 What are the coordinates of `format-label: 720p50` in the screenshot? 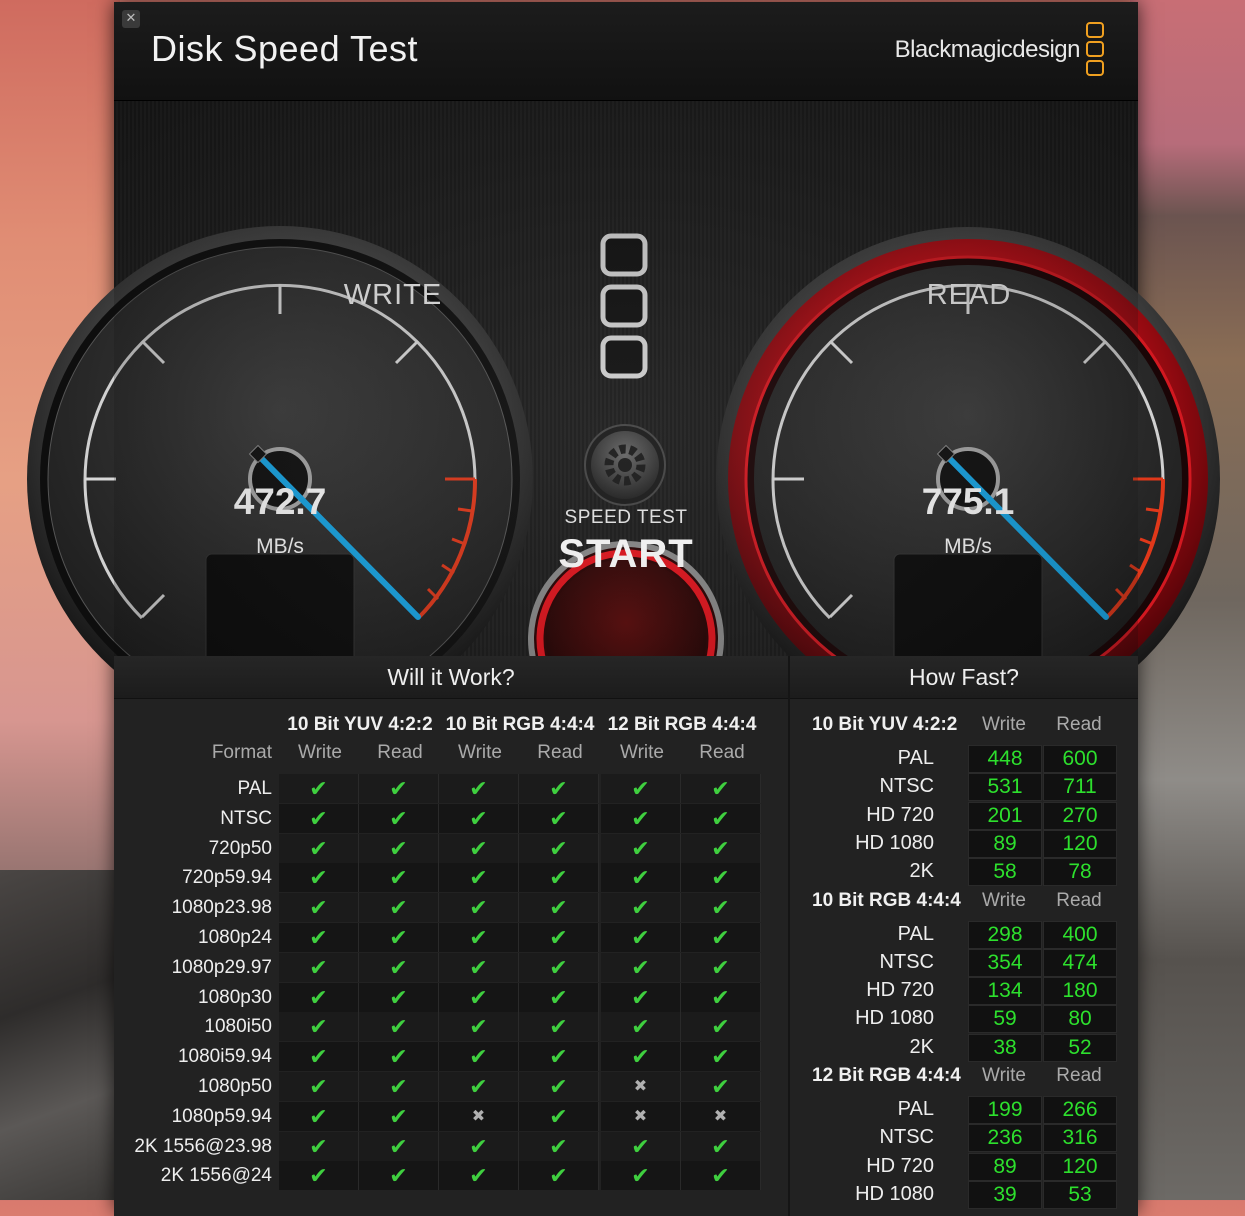 It's located at (240, 848).